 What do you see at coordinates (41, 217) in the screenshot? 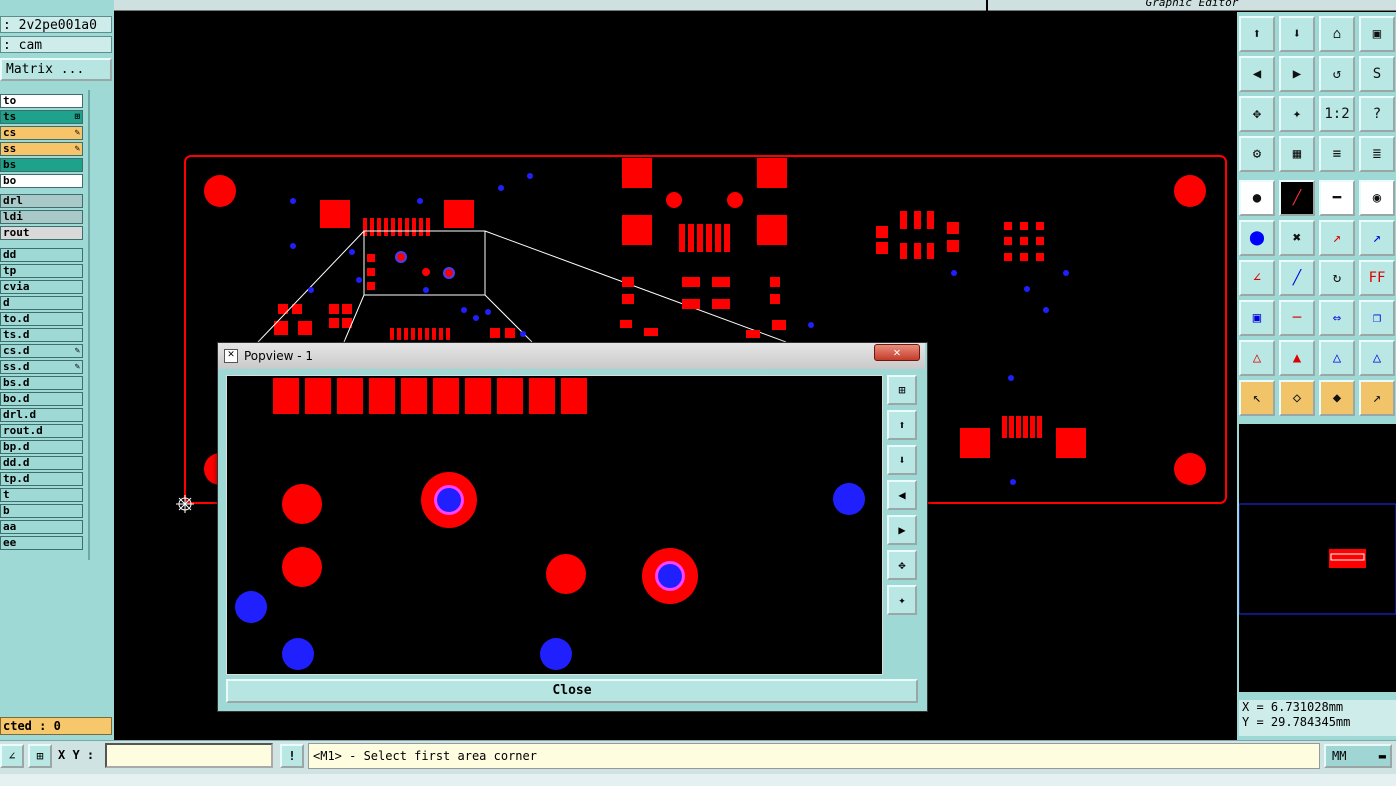
I see `layer-item: ldi` at bounding box center [41, 217].